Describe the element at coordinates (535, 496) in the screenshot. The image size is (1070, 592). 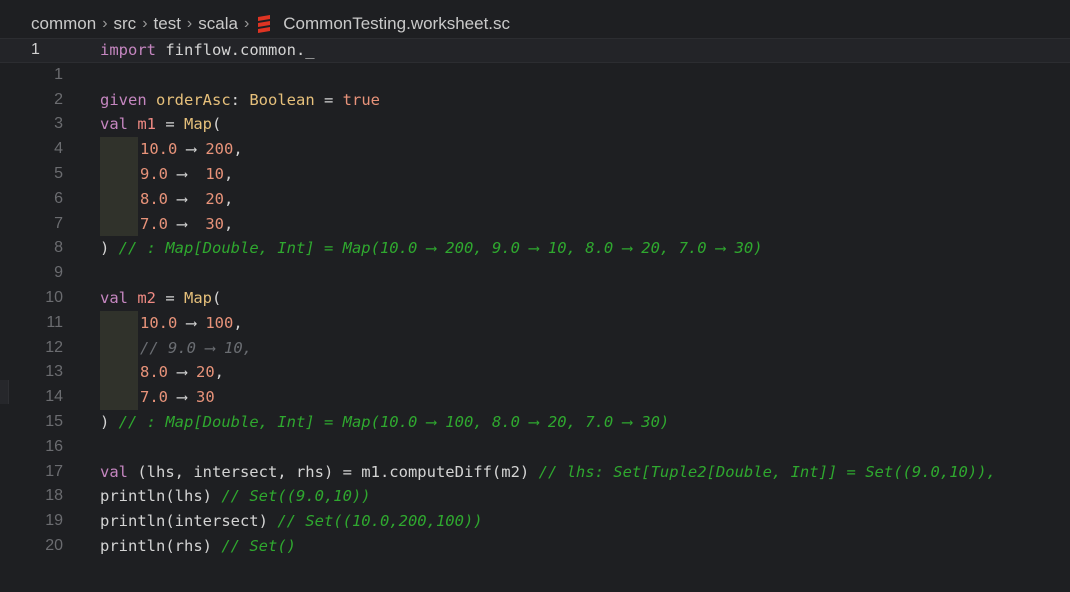
I see `code-line: 18 println(lhs) // Set((9.0,10))` at that location.